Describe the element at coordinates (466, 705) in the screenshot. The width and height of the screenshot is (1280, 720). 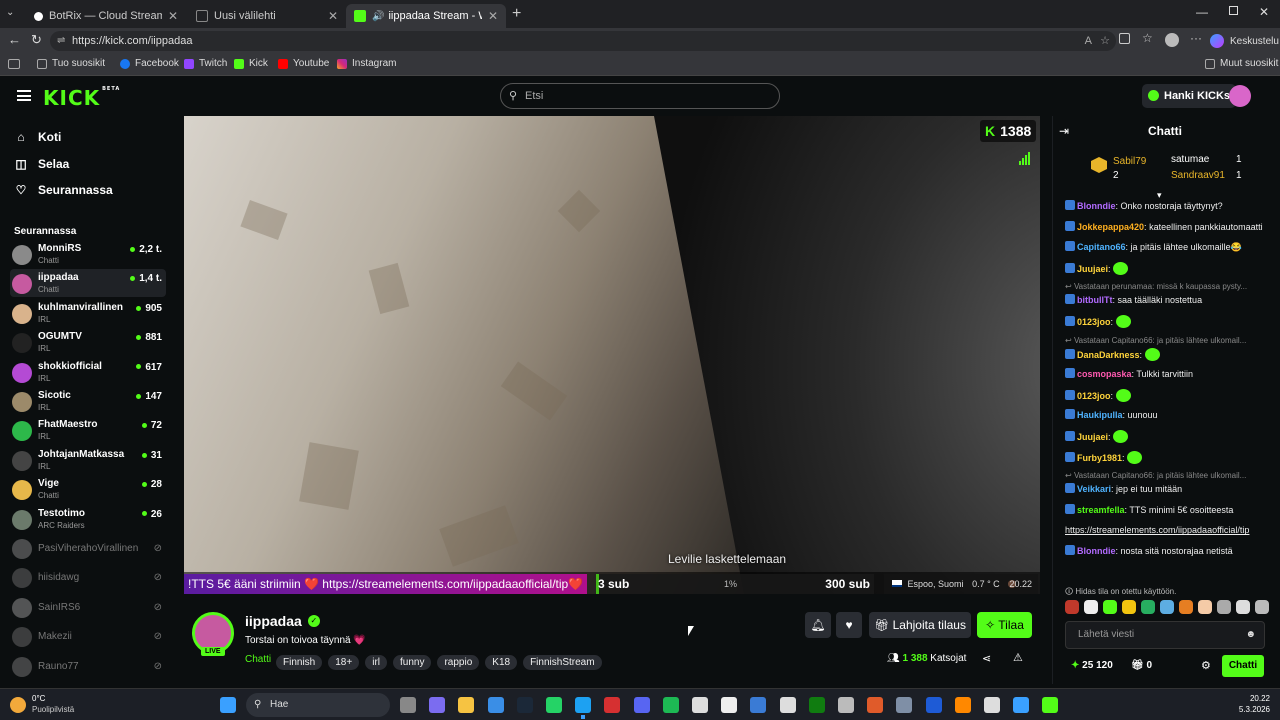
I see `file-explorer-icon` at that location.